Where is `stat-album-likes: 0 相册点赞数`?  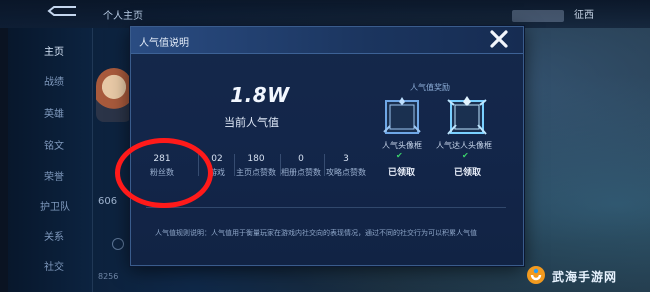 stat-album-likes: 0 相册点赞数 is located at coordinates (301, 165).